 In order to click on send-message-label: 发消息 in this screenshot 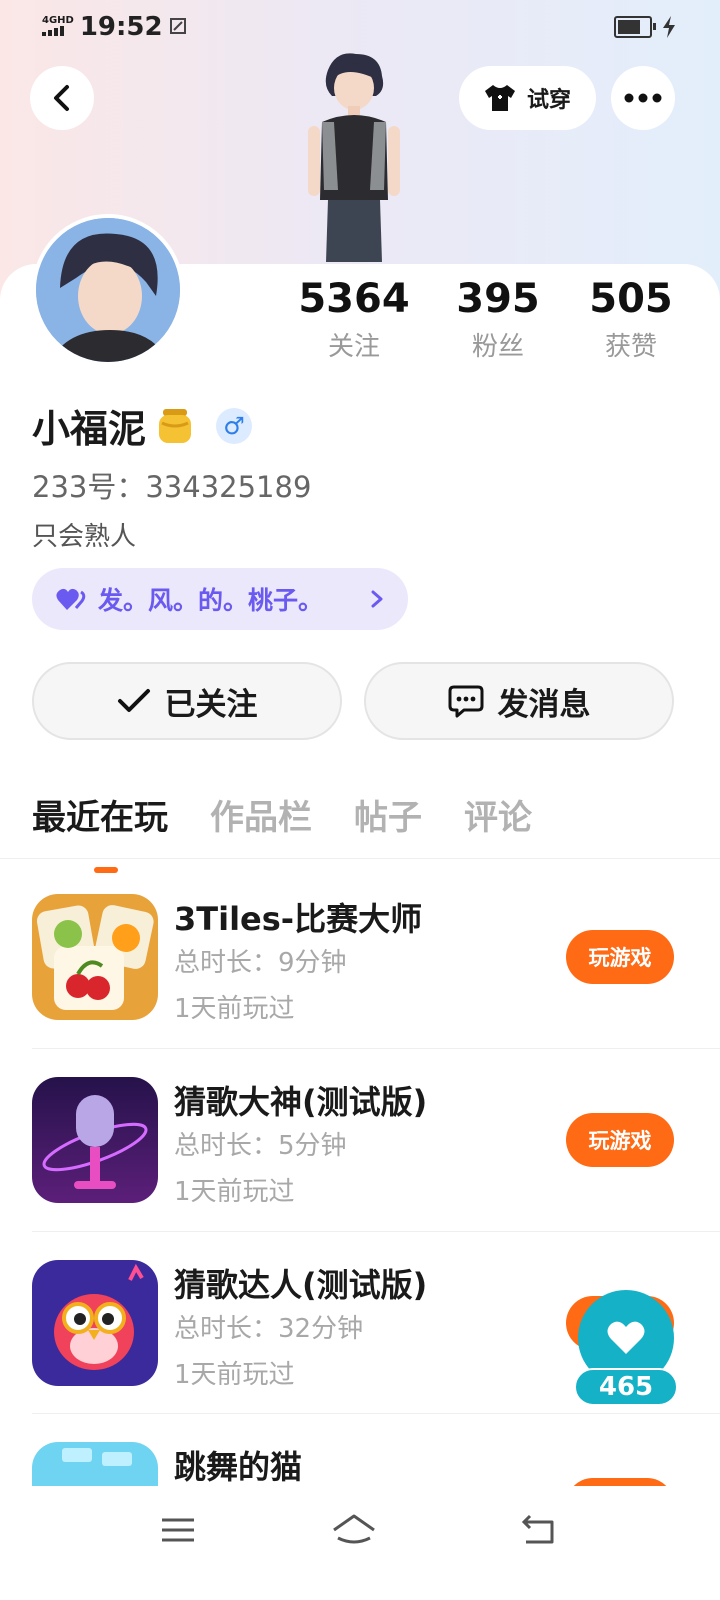, I will do `click(544, 704)`.